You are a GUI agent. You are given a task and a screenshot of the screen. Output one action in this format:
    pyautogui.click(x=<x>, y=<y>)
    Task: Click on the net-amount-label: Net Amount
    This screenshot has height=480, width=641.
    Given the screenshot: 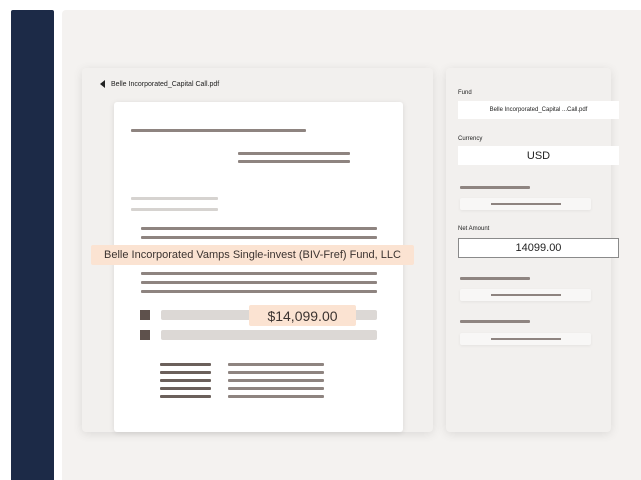 What is the action you would take?
    pyautogui.click(x=474, y=229)
    